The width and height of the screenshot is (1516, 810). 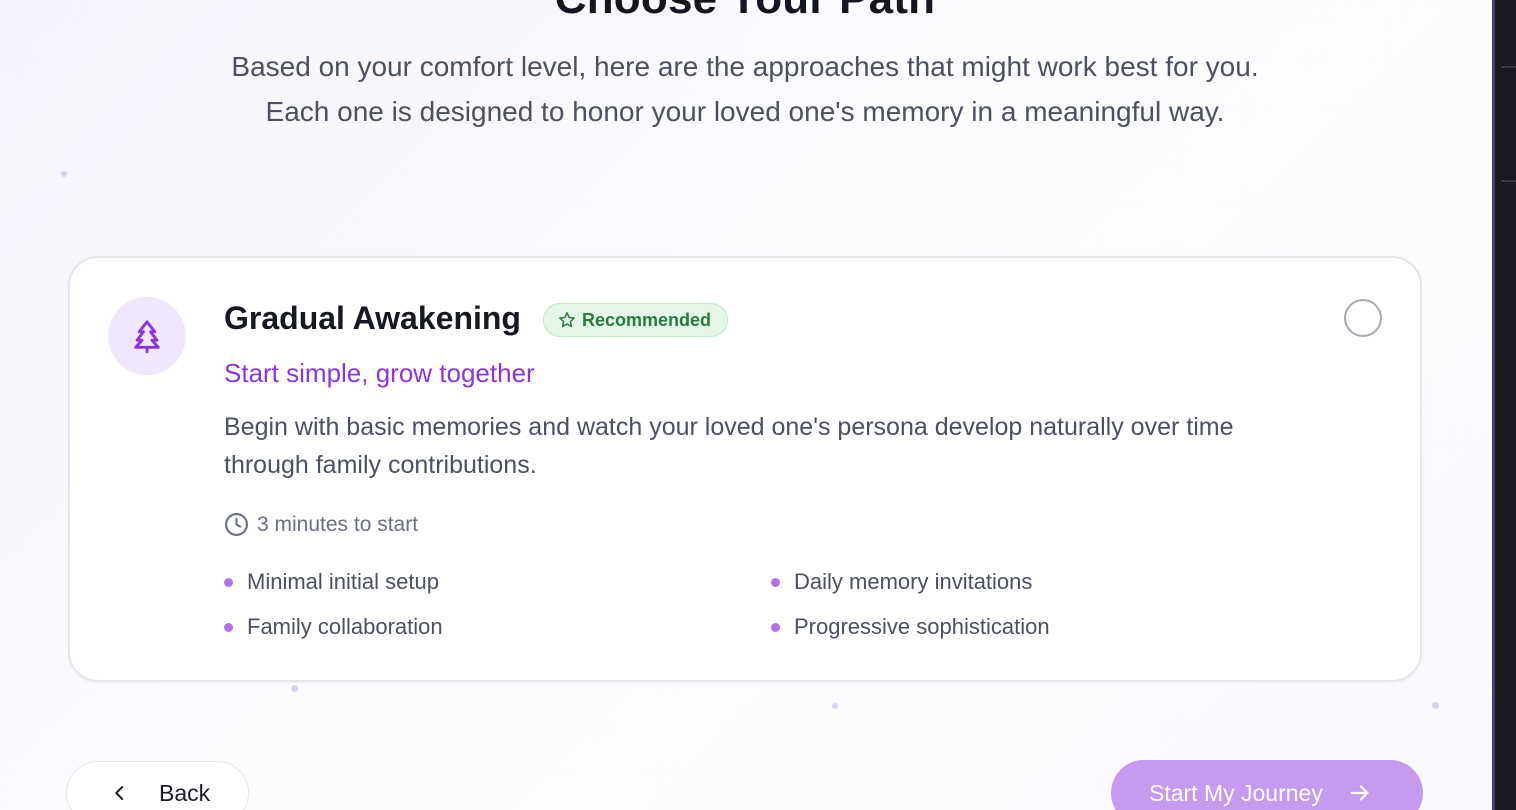 What do you see at coordinates (647, 319) in the screenshot?
I see `recommended-badge-label: Recommended` at bounding box center [647, 319].